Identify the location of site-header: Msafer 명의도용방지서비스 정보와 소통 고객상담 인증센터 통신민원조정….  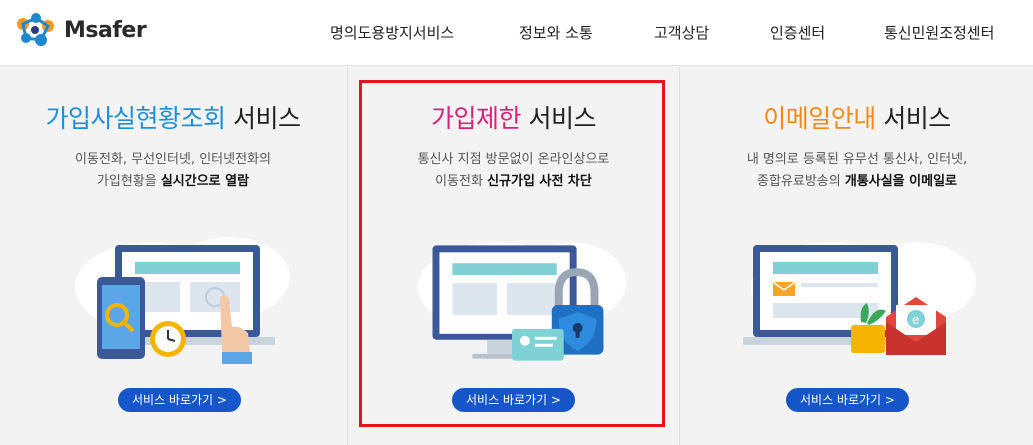
(516, 33).